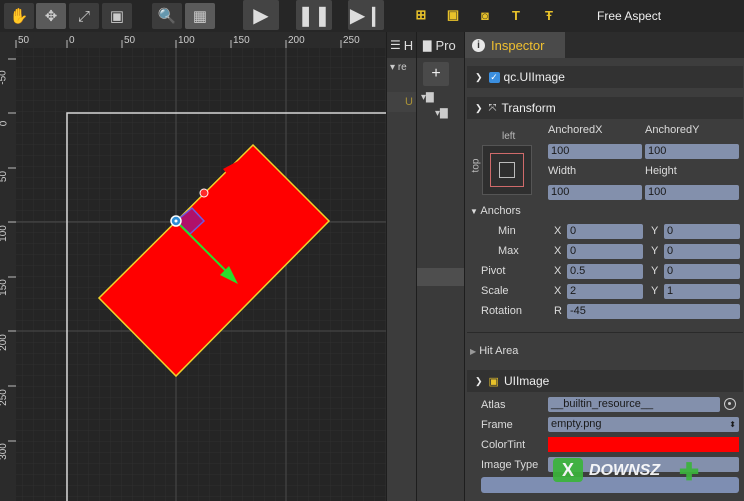  What do you see at coordinates (4, 397) in the screenshot?
I see `ruler-label-left: 250` at bounding box center [4, 397].